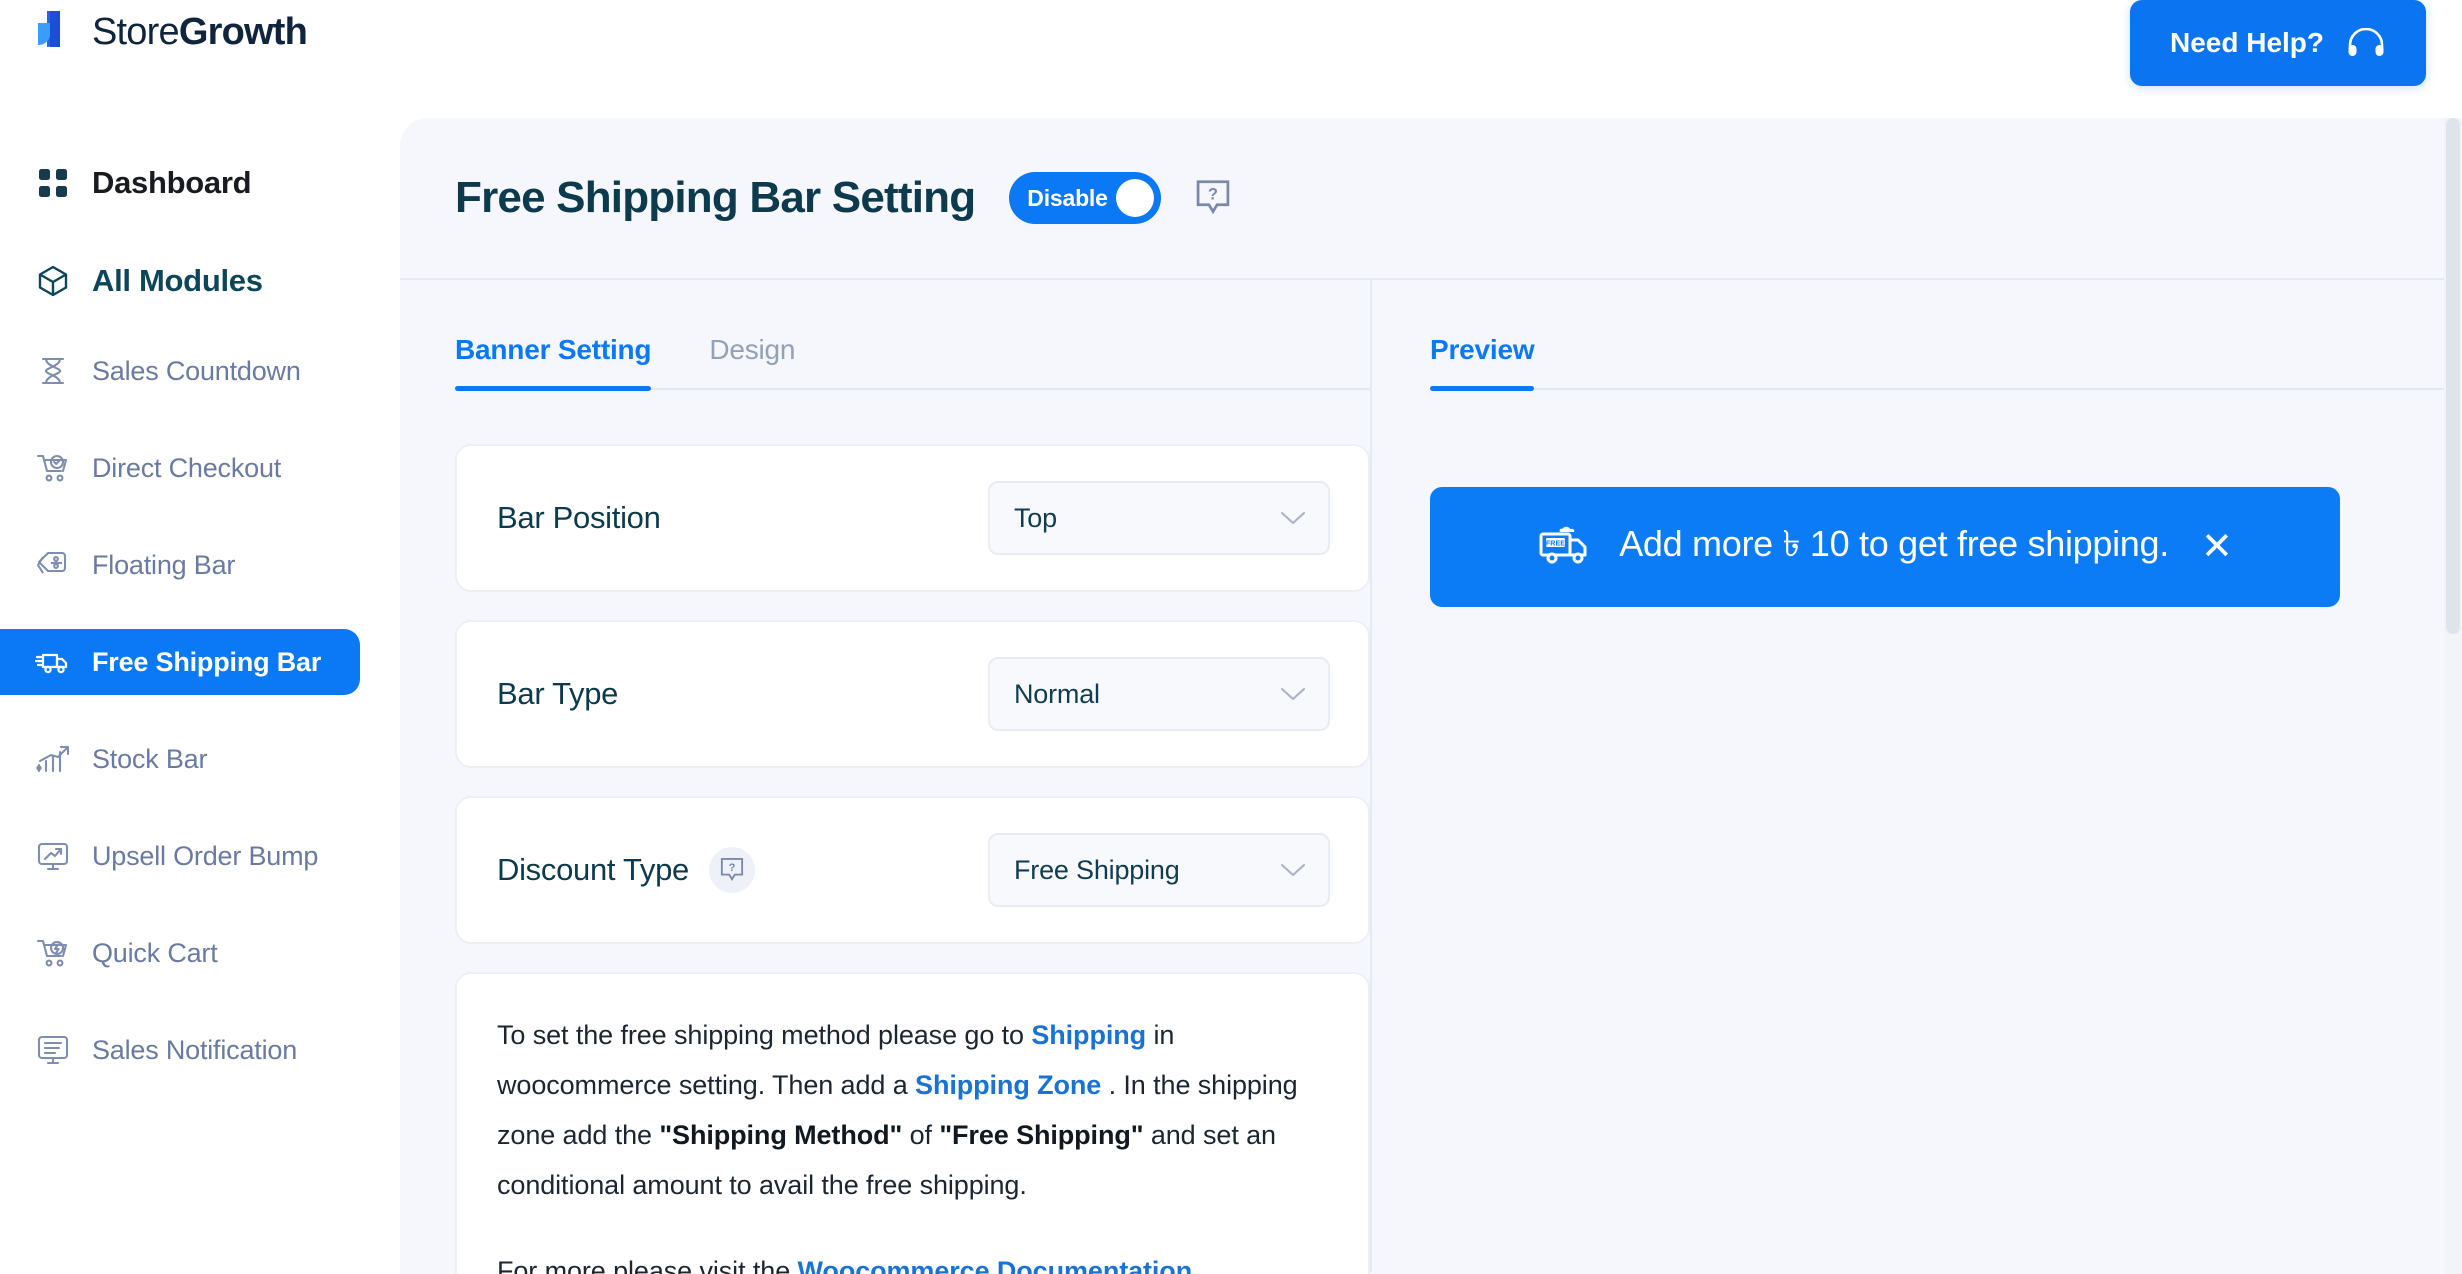  I want to click on sidebar-item-label: Floating Bar, so click(164, 564).